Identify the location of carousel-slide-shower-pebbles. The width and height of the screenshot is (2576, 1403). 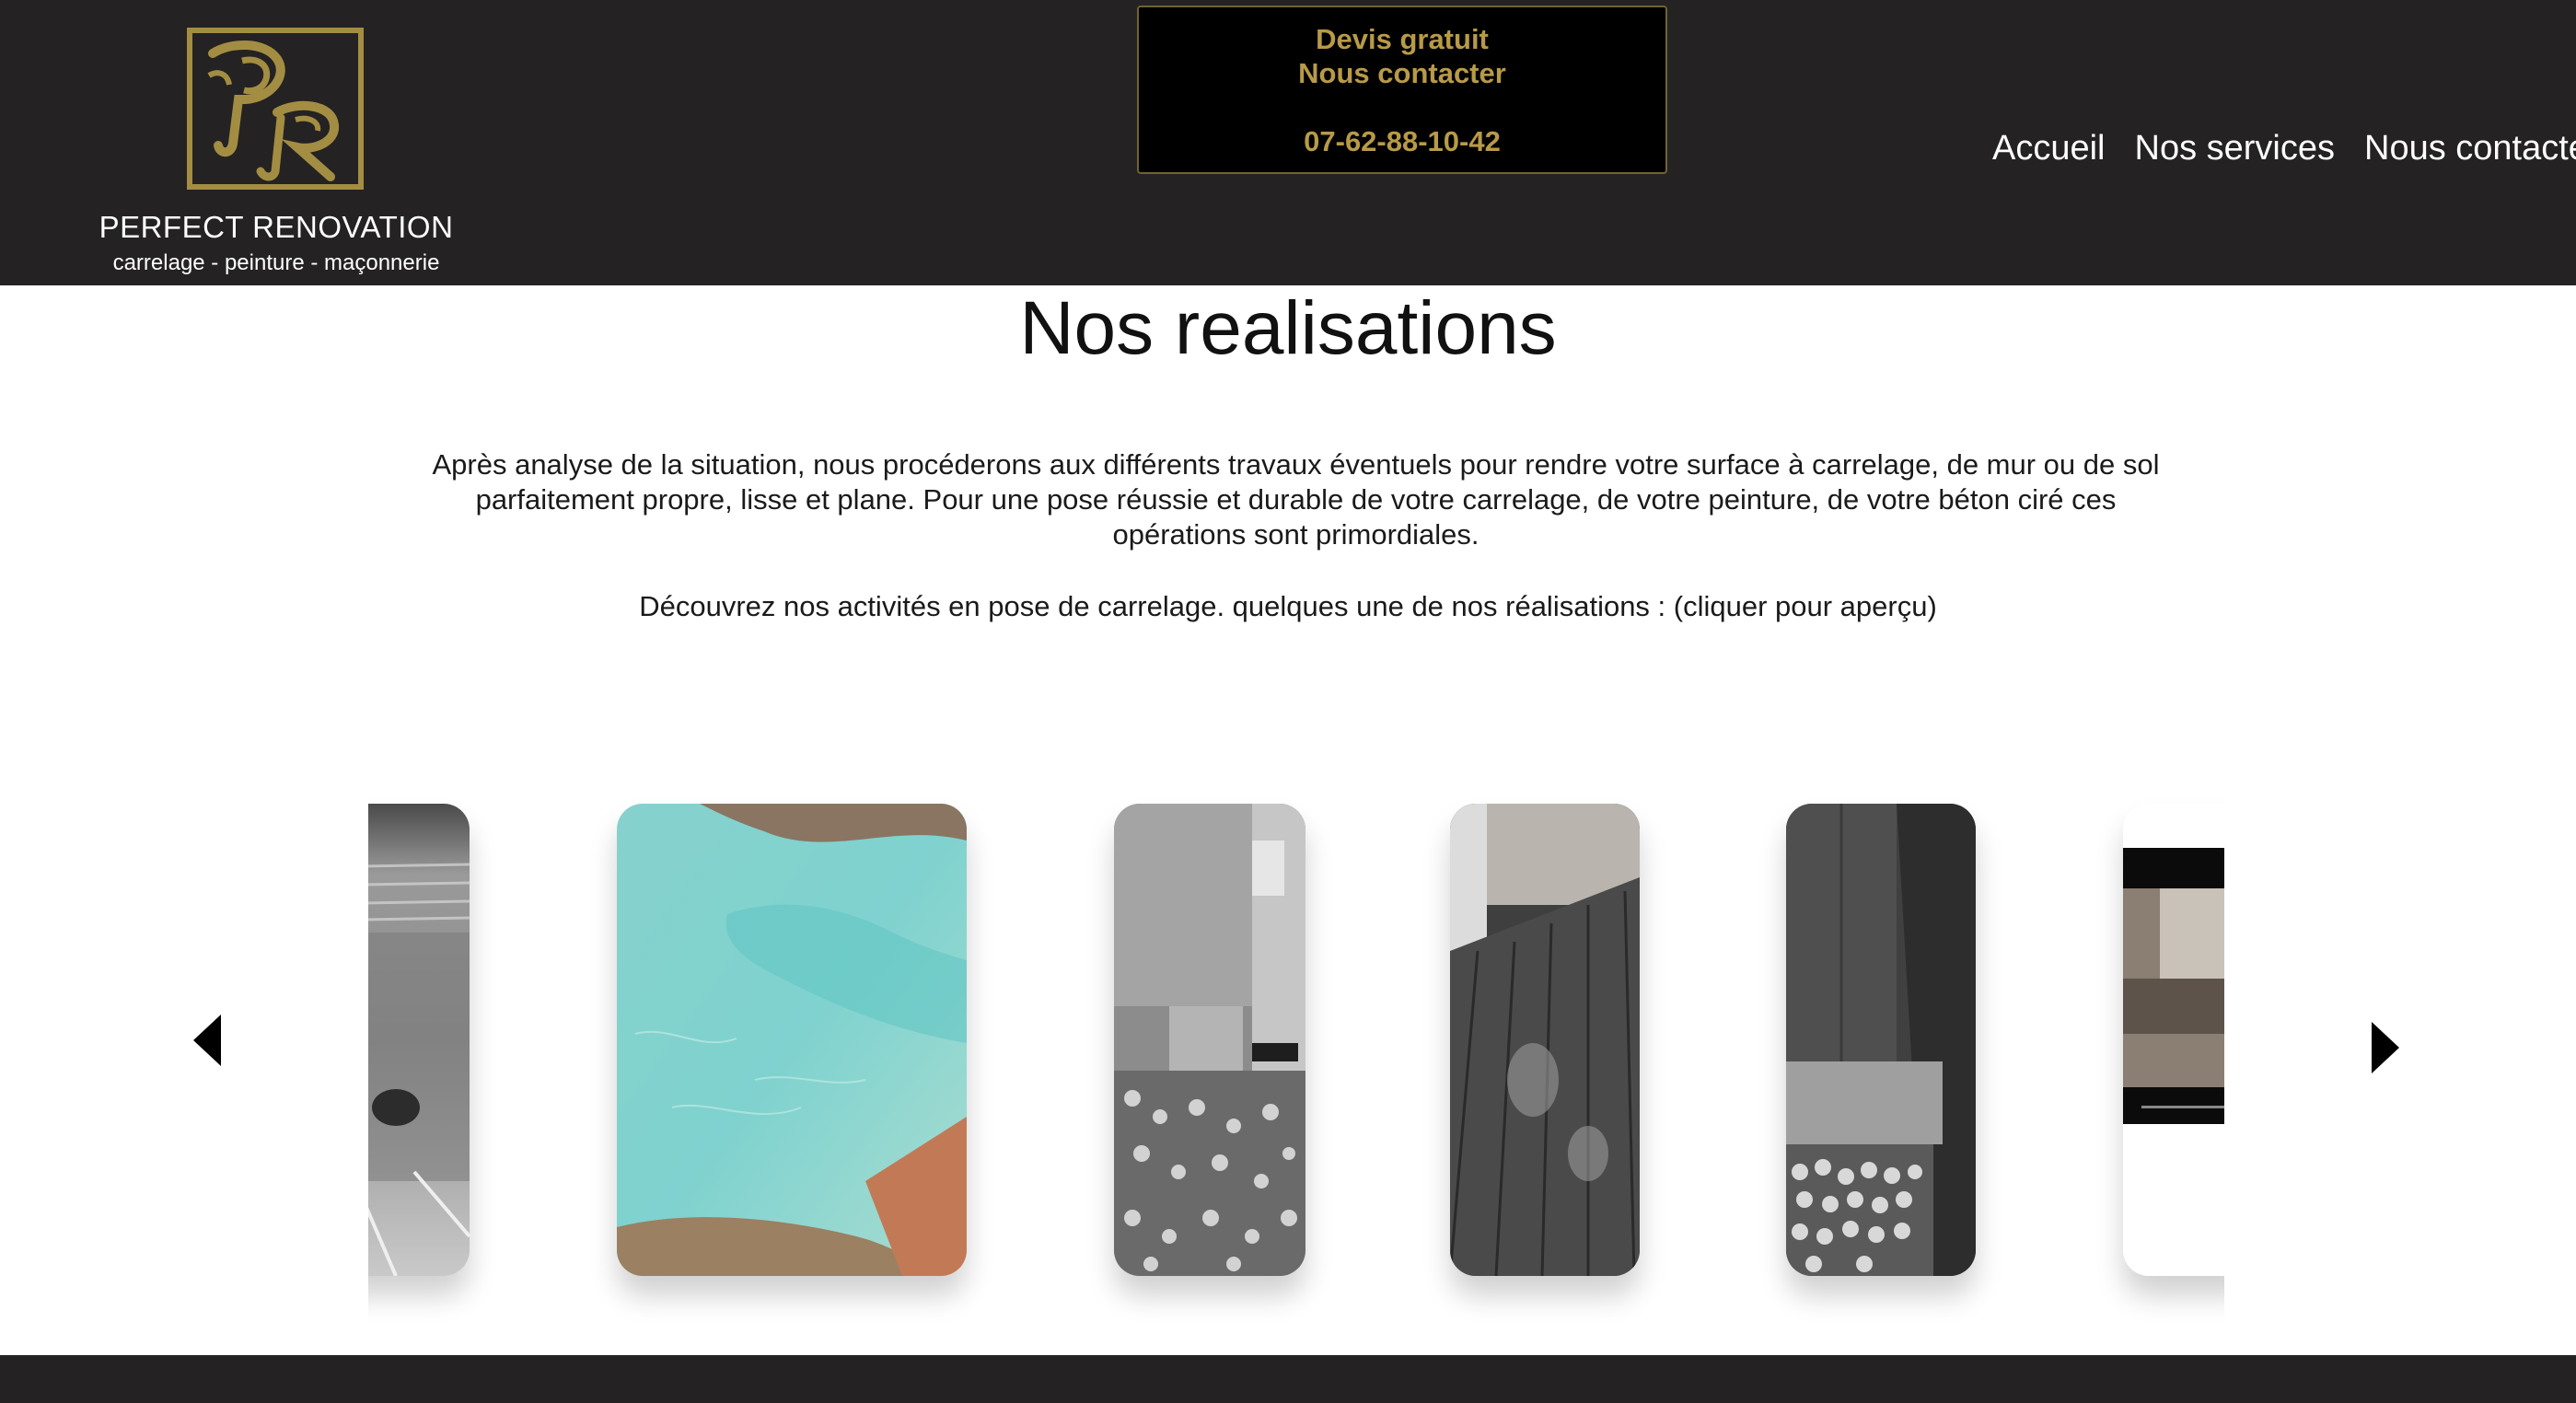
(1209, 1040).